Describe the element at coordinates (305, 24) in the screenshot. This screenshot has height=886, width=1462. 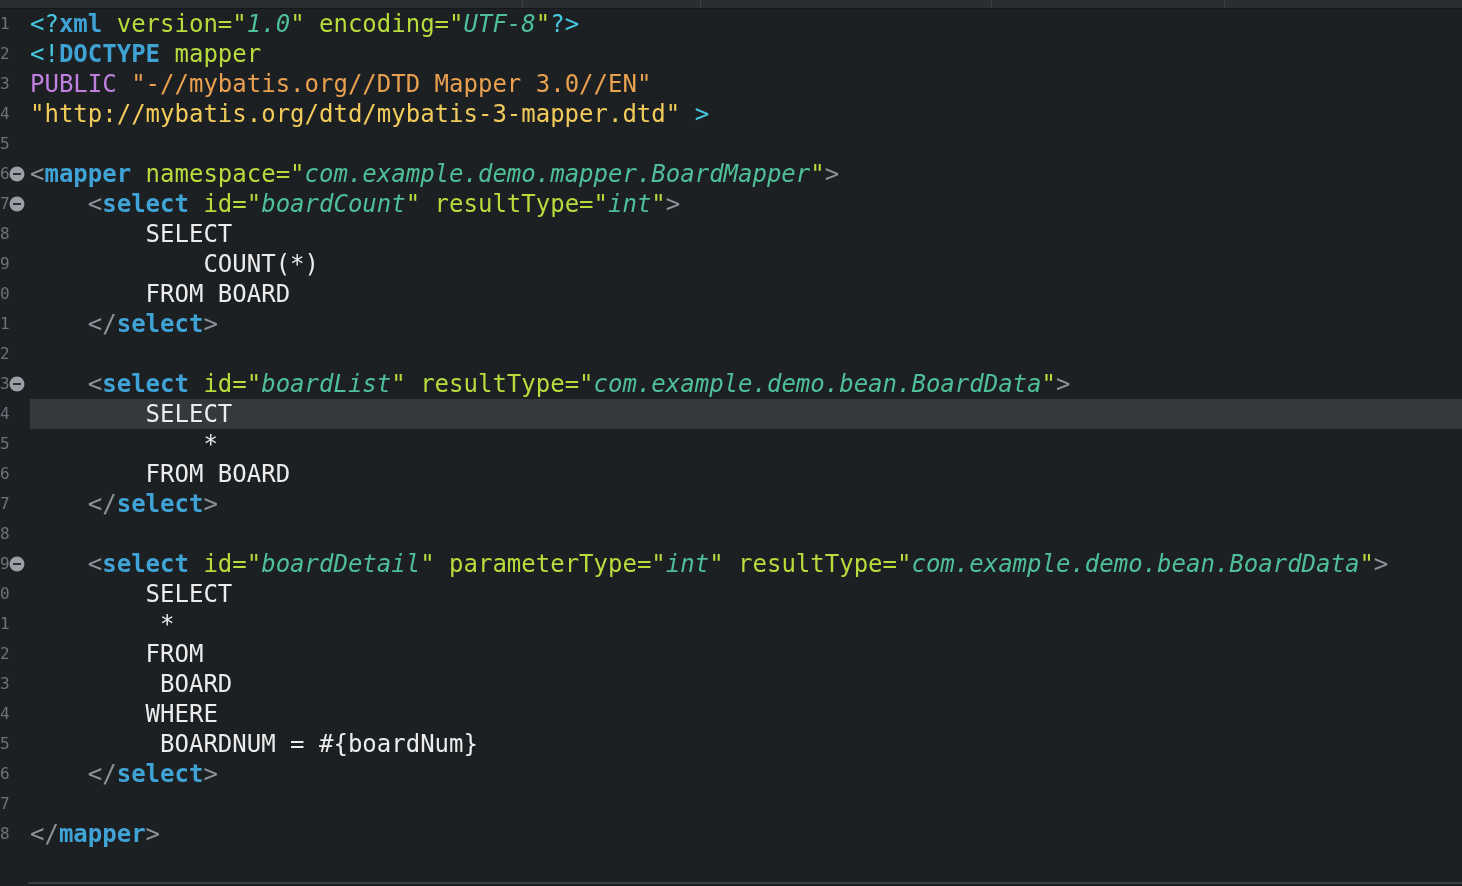
I see `code-line: <?xml version="1.0" encoding="UTF-8"?>` at that location.